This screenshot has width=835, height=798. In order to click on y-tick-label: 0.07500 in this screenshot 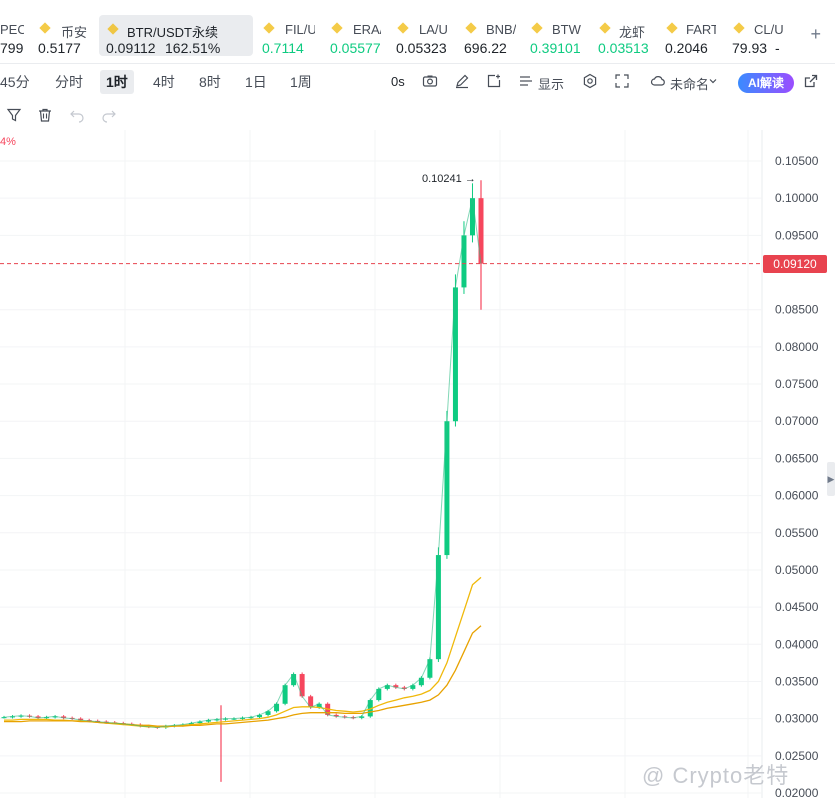, I will do `click(797, 384)`.